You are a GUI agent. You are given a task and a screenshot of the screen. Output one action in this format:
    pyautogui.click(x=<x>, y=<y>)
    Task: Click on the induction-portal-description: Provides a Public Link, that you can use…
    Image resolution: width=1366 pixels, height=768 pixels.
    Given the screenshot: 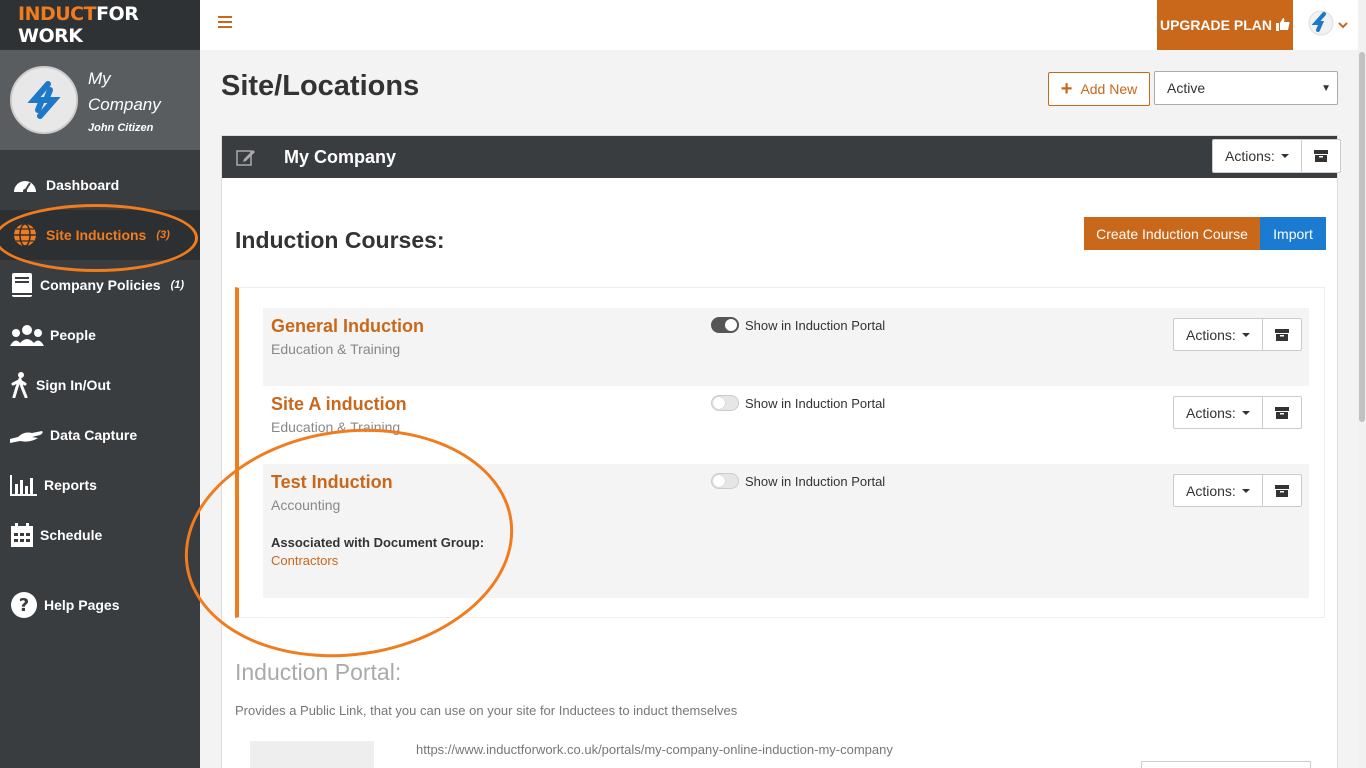 What is the action you would take?
    pyautogui.click(x=486, y=710)
    